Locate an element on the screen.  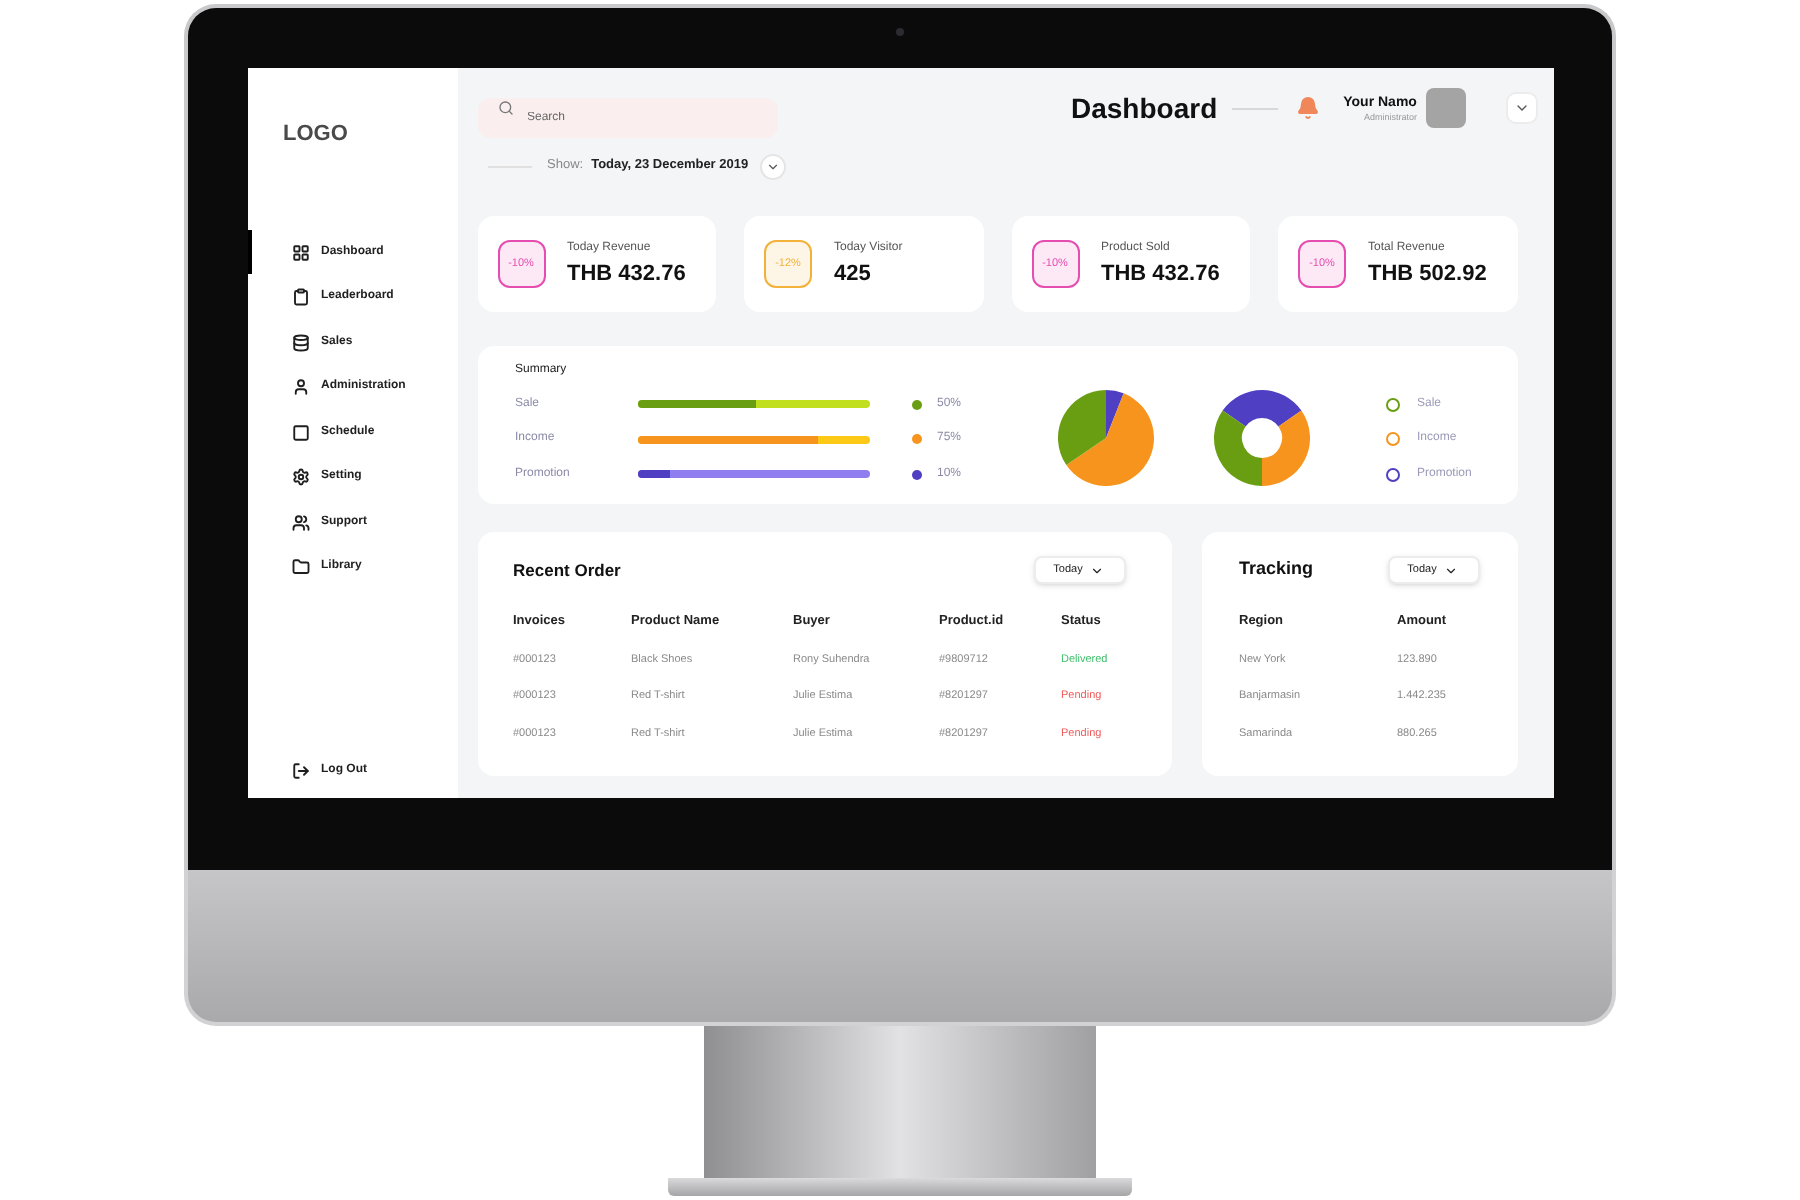
settings-icon is located at coordinates (300, 477).